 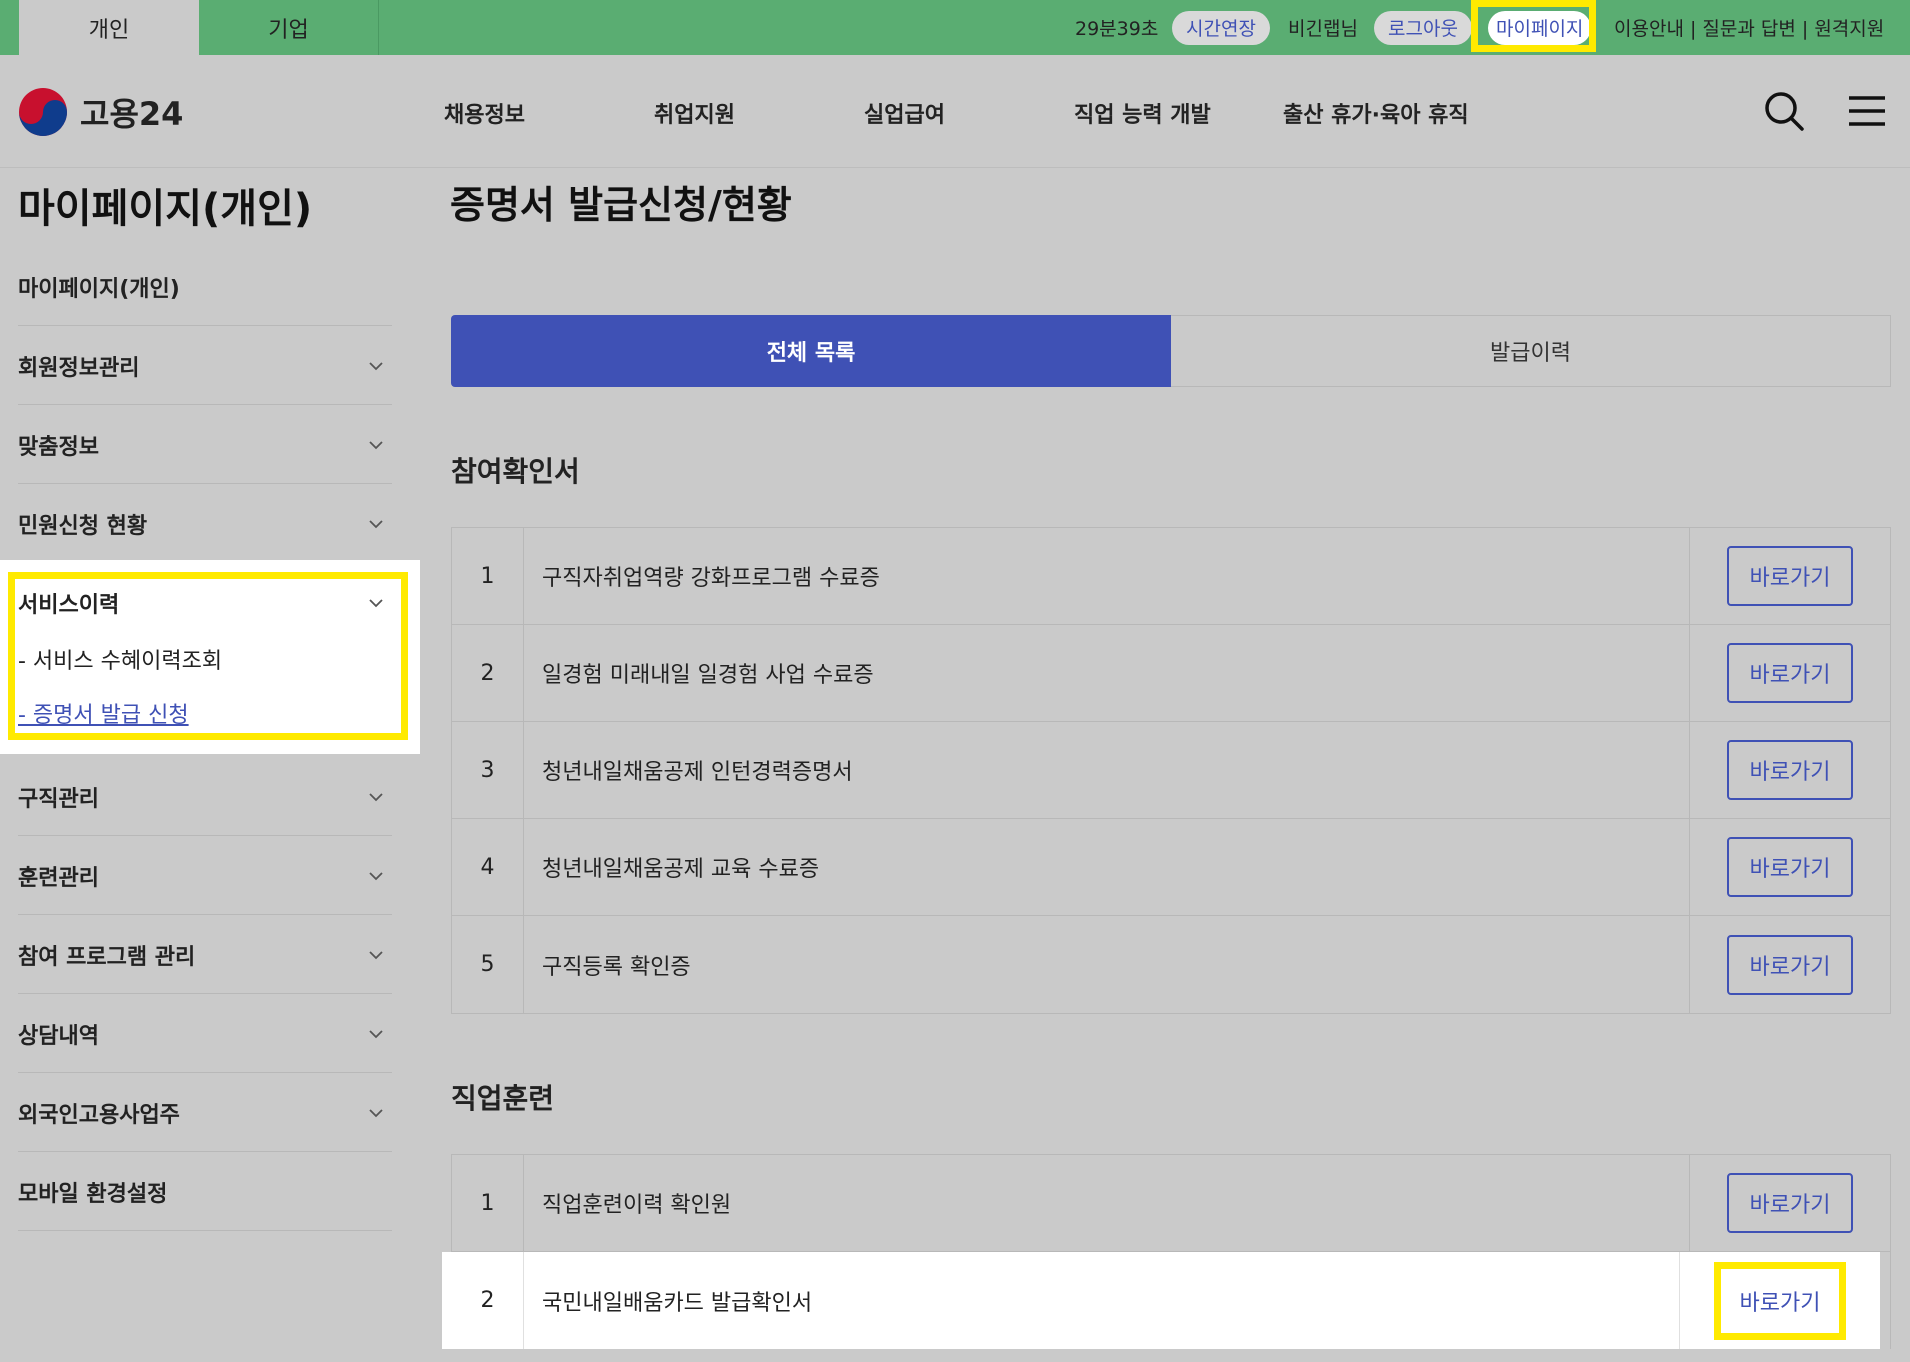 What do you see at coordinates (58, 1036) in the screenshot?
I see `sidebar-item-label: 상담내역` at bounding box center [58, 1036].